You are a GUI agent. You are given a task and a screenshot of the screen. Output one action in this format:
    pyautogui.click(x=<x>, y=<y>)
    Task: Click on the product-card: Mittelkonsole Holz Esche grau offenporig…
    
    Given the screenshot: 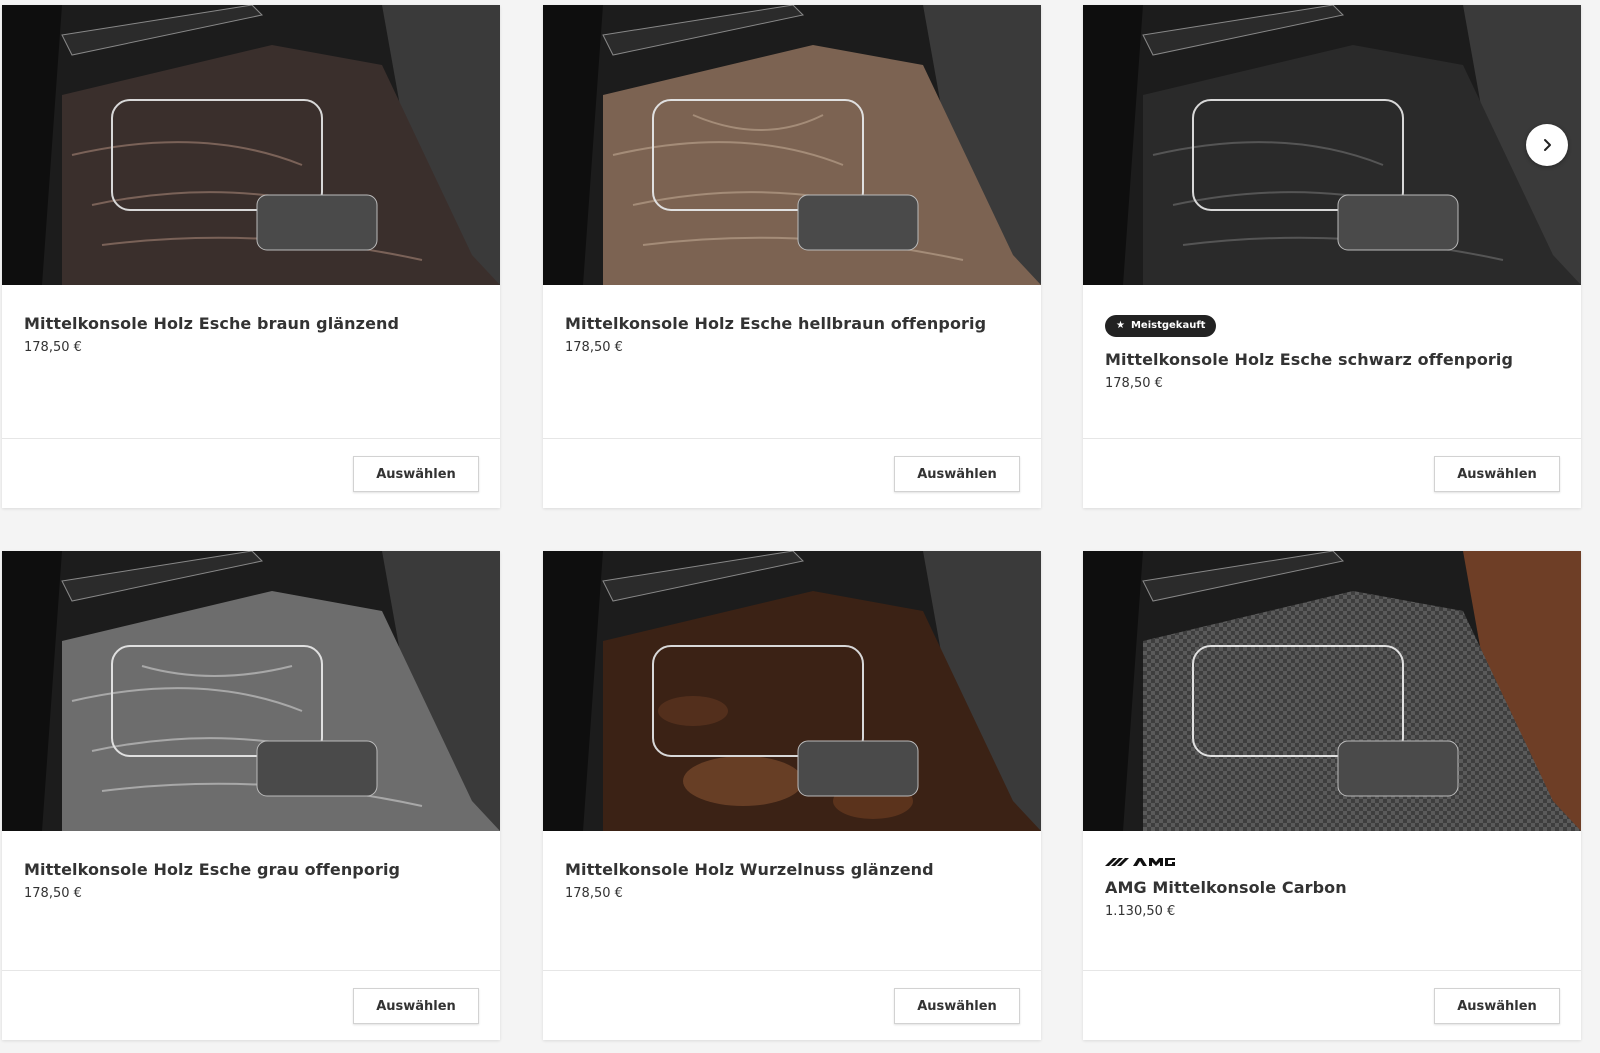 What is the action you would take?
    pyautogui.click(x=251, y=795)
    